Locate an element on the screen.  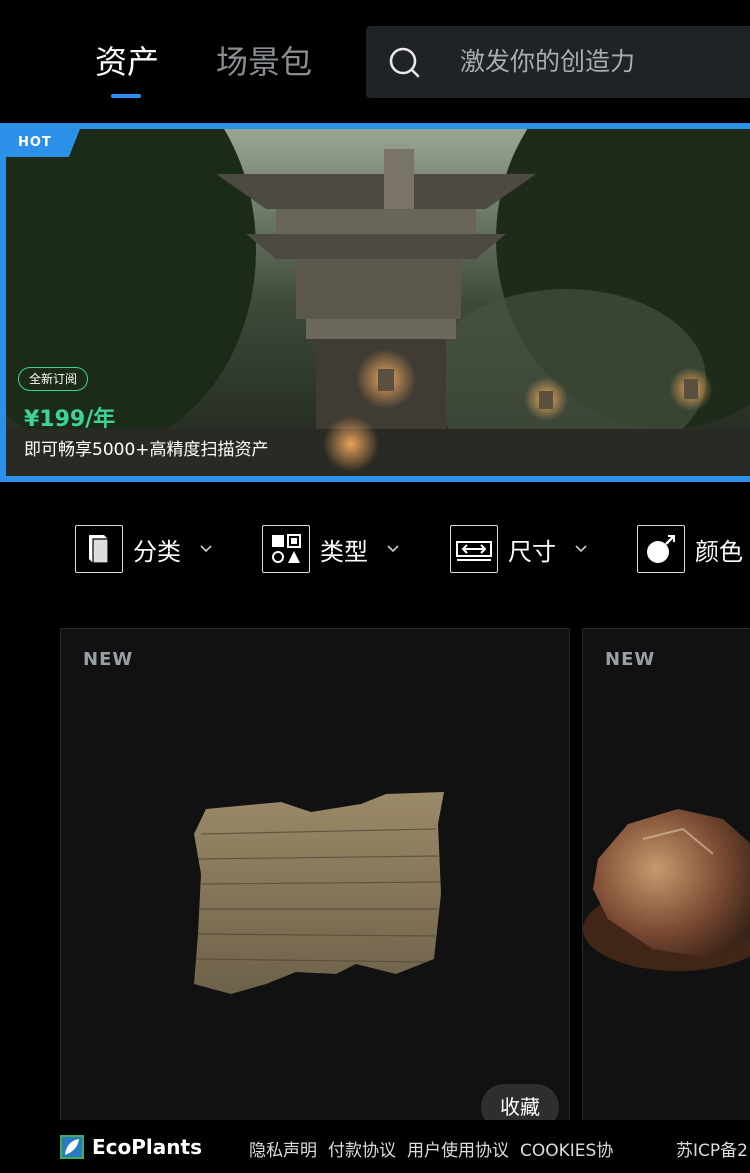
filter-label: 尺寸 is located at coordinates (532, 551).